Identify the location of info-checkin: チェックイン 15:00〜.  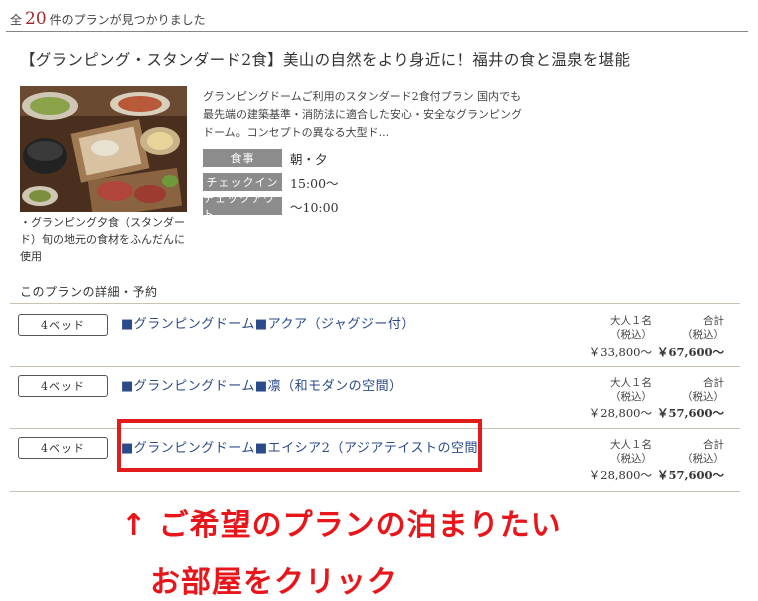
(271, 182).